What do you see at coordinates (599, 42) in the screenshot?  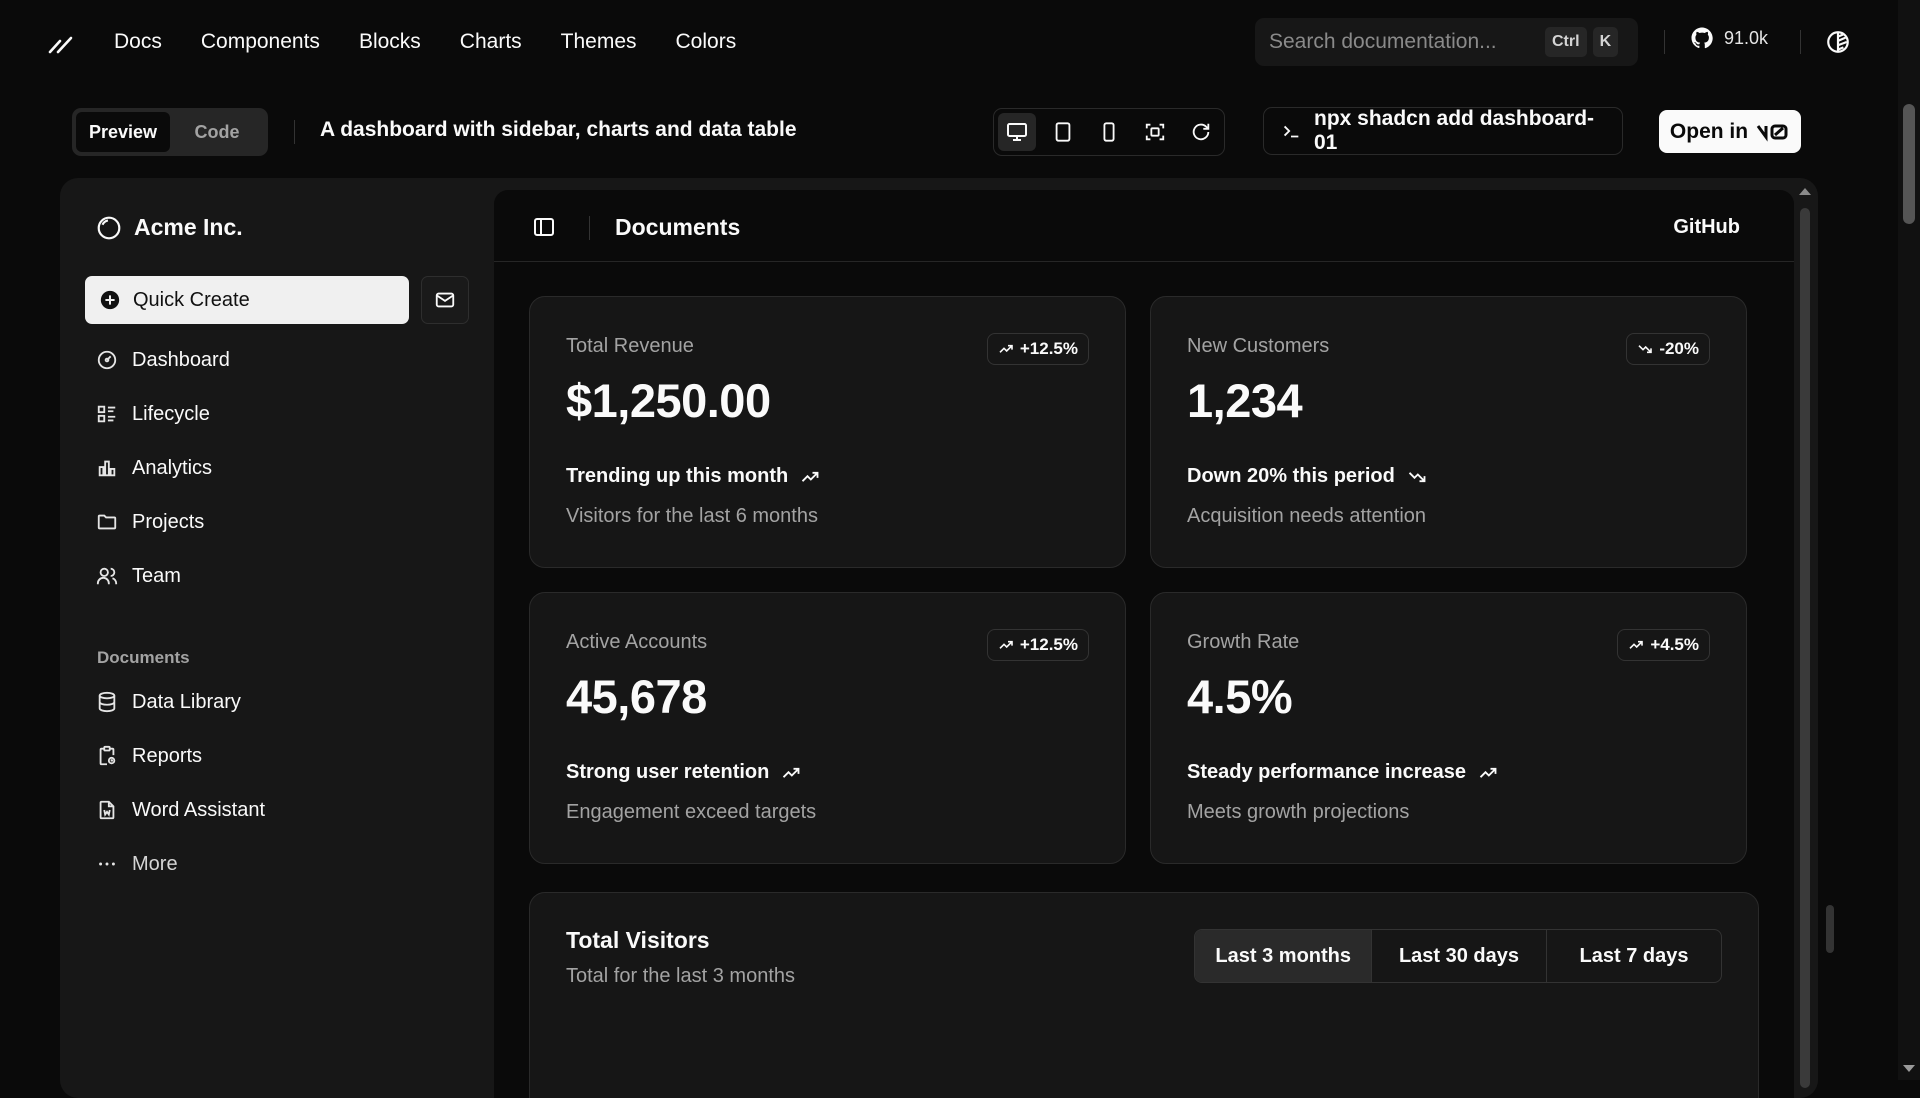 I see `nav-link-themes: Themes` at bounding box center [599, 42].